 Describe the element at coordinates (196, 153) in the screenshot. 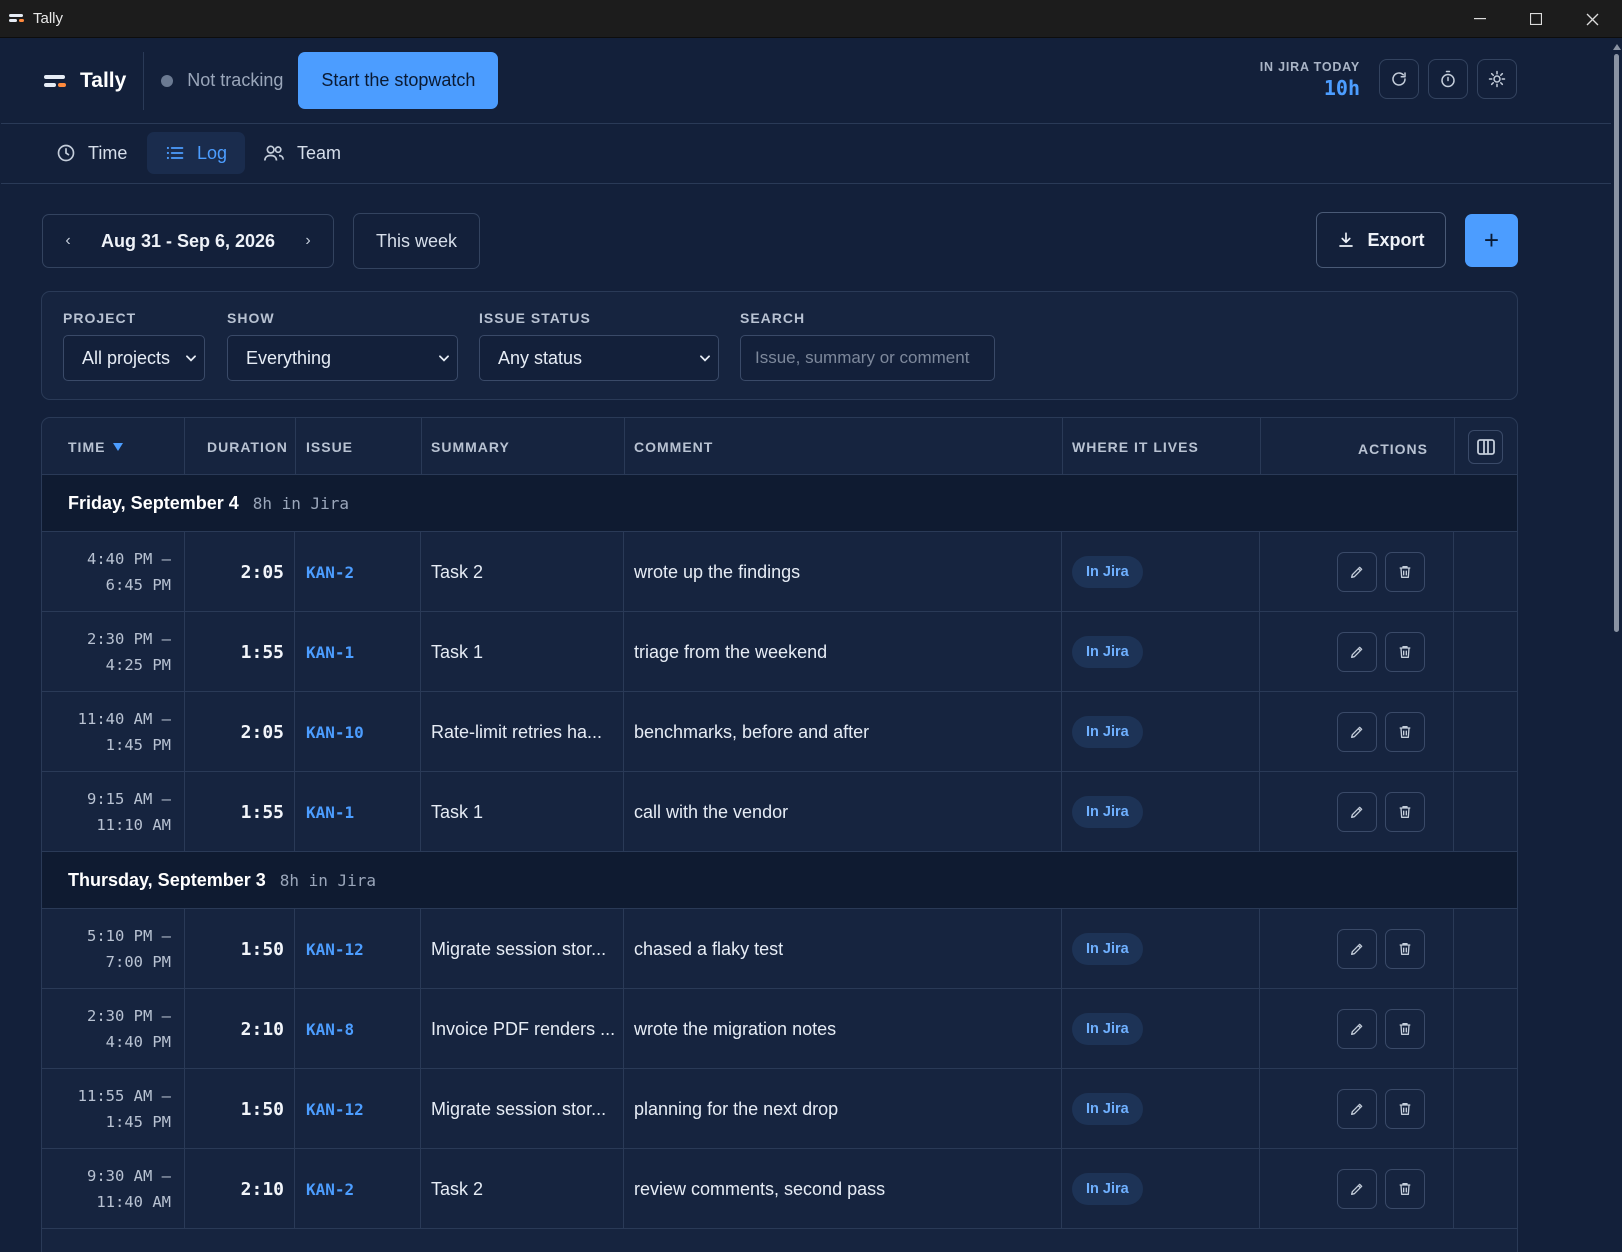

I see `tab-log: Log` at that location.